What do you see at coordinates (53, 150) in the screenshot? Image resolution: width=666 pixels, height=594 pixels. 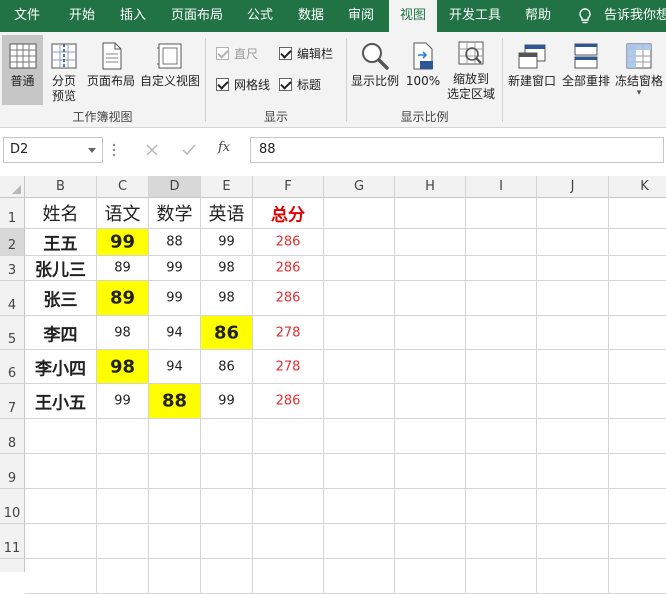 I see `name-box: D2` at bounding box center [53, 150].